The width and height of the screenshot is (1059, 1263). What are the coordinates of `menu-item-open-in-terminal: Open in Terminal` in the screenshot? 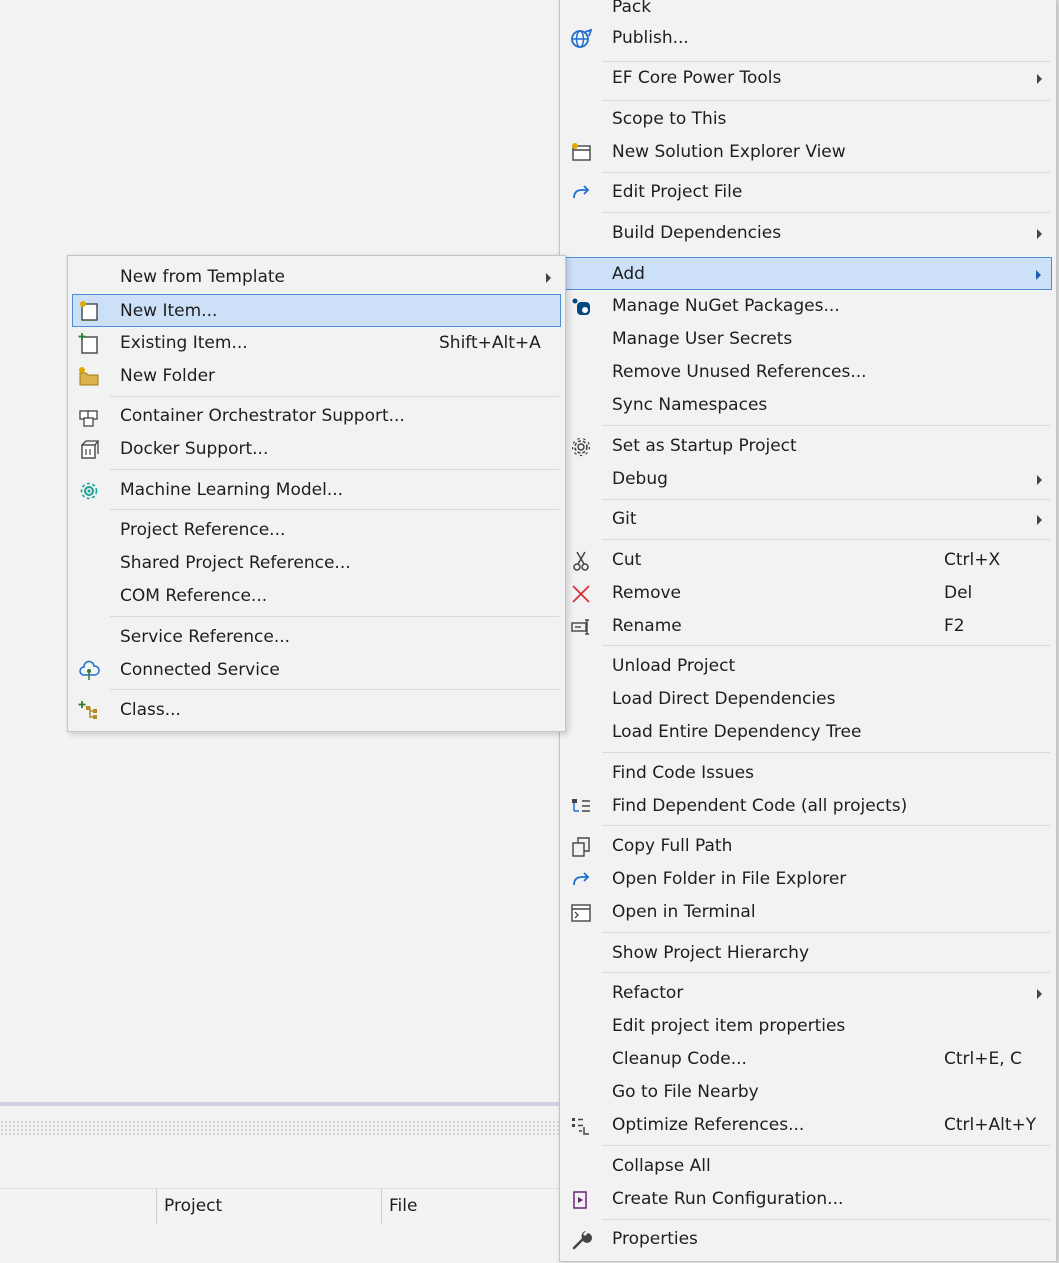 It's located at (808, 912).